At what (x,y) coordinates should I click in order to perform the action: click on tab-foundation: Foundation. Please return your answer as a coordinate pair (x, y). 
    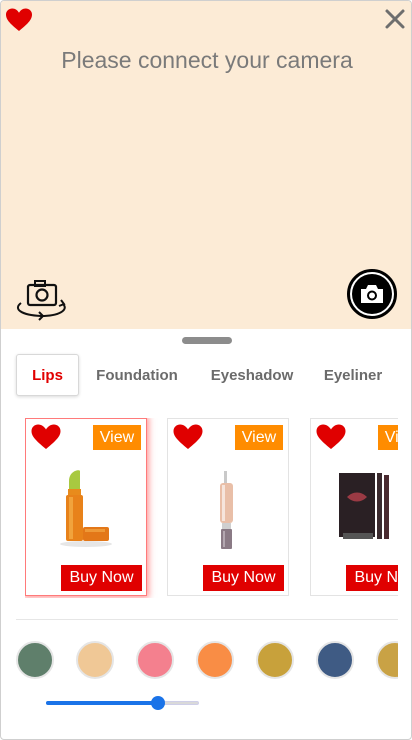
    Looking at the image, I should click on (137, 375).